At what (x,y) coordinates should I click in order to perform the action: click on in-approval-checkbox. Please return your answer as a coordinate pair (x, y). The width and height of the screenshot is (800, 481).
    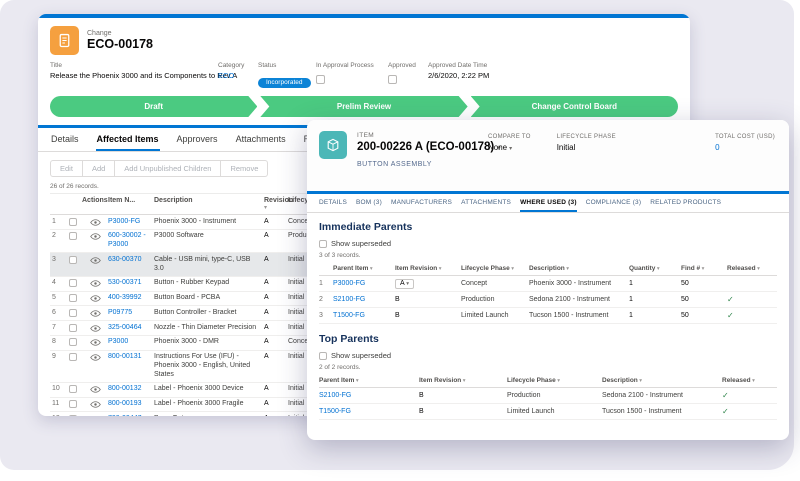
    Looking at the image, I should click on (320, 79).